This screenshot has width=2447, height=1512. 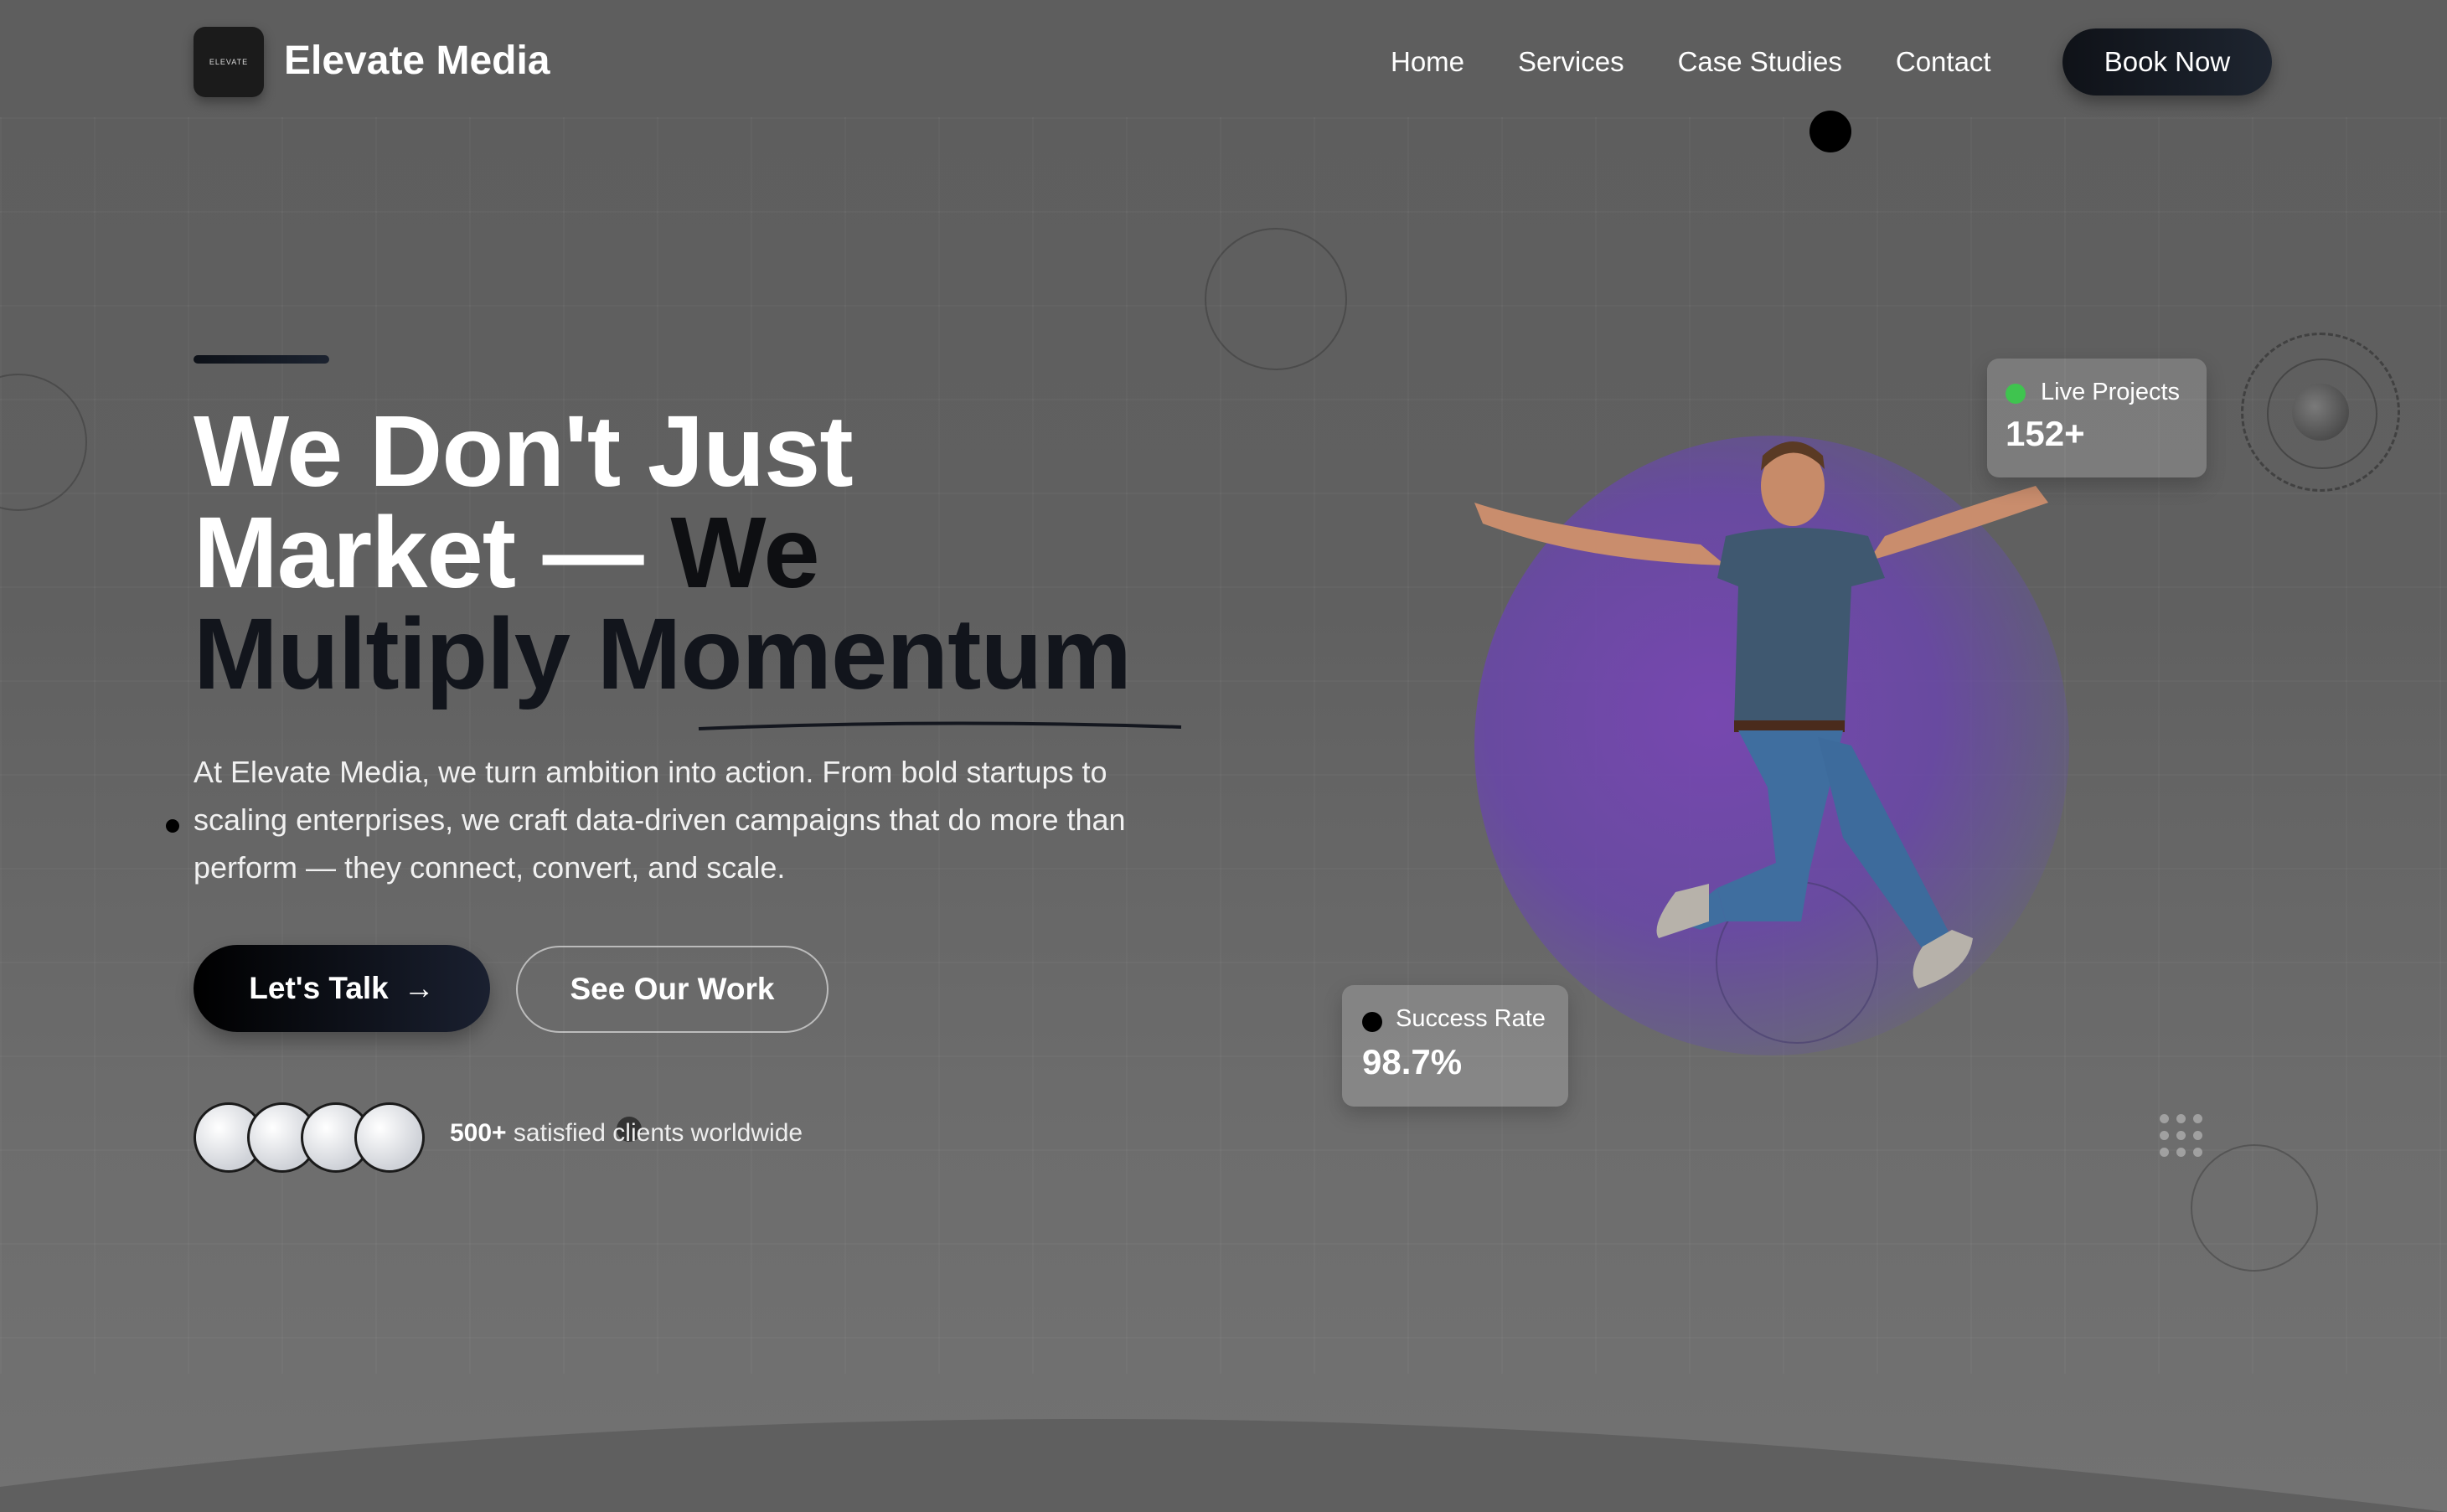 I want to click on clients-caption: satisfied clients worldwide, so click(x=658, y=1133).